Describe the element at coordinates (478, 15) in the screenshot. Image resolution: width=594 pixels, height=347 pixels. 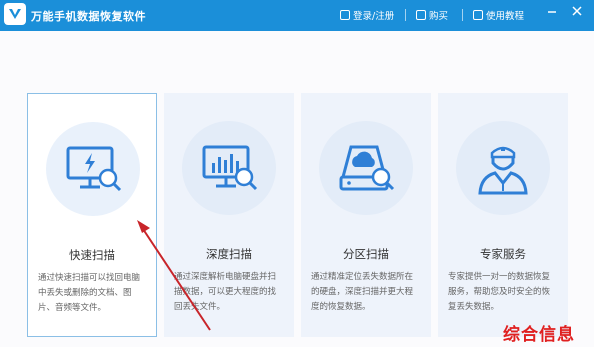
I see `book-icon` at that location.